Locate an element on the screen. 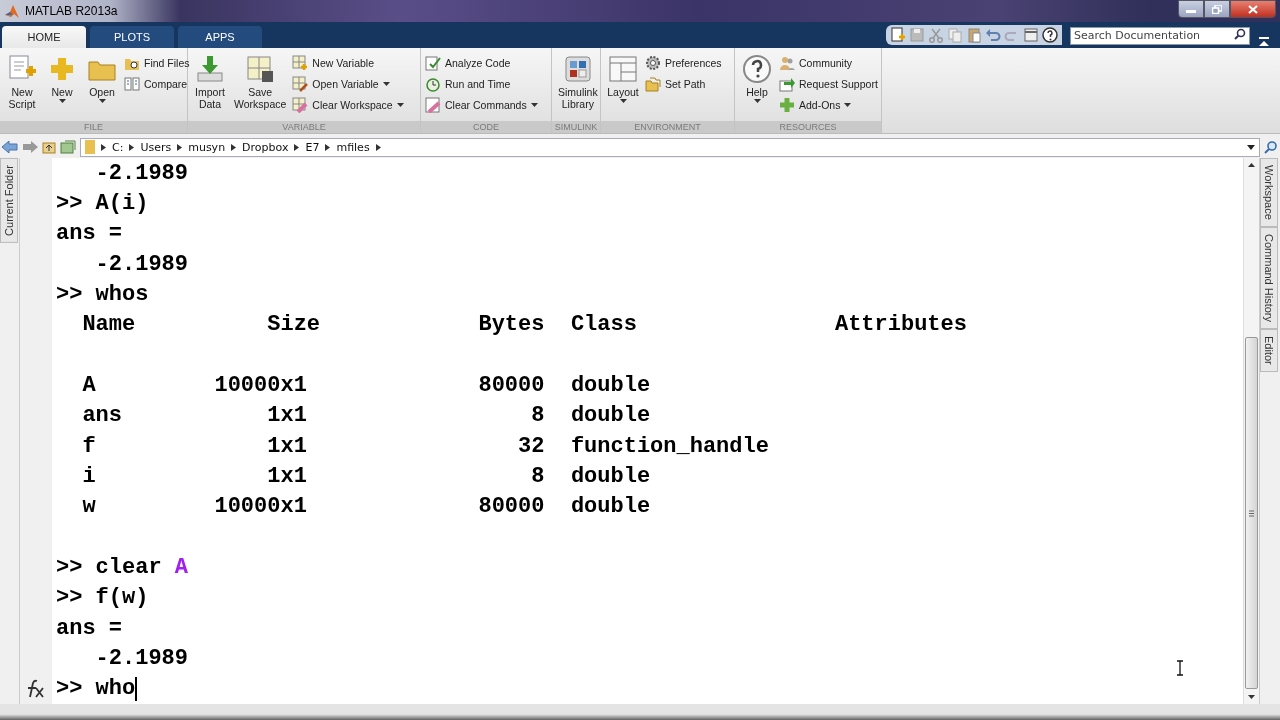  side-tab: Command History is located at coordinates (1269, 277).